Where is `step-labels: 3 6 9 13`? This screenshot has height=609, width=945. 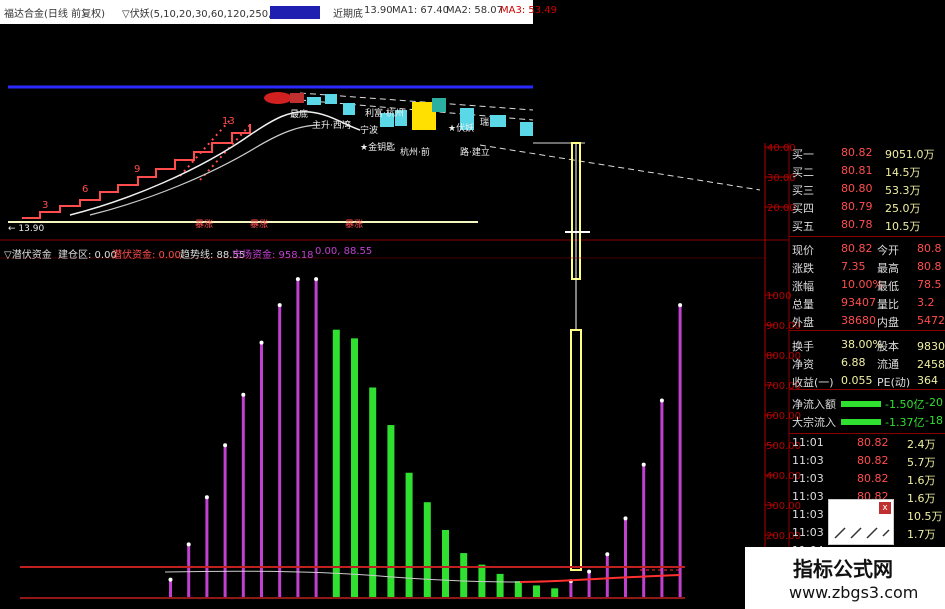
step-labels: 3 6 9 13 is located at coordinates (138, 163).